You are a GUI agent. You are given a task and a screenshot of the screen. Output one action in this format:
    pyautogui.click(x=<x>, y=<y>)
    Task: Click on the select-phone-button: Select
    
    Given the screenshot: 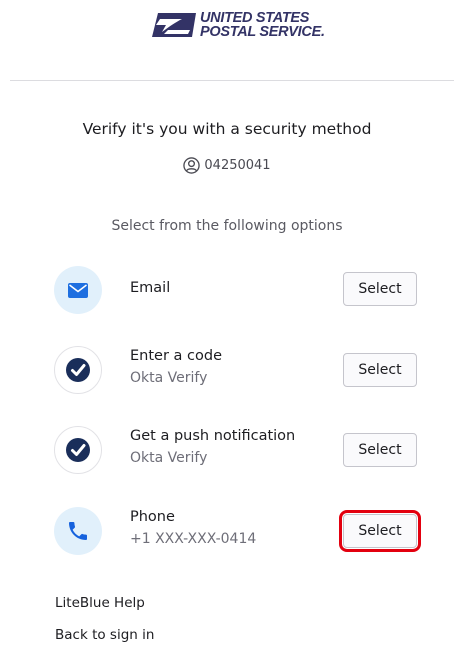 What is the action you would take?
    pyautogui.click(x=380, y=531)
    